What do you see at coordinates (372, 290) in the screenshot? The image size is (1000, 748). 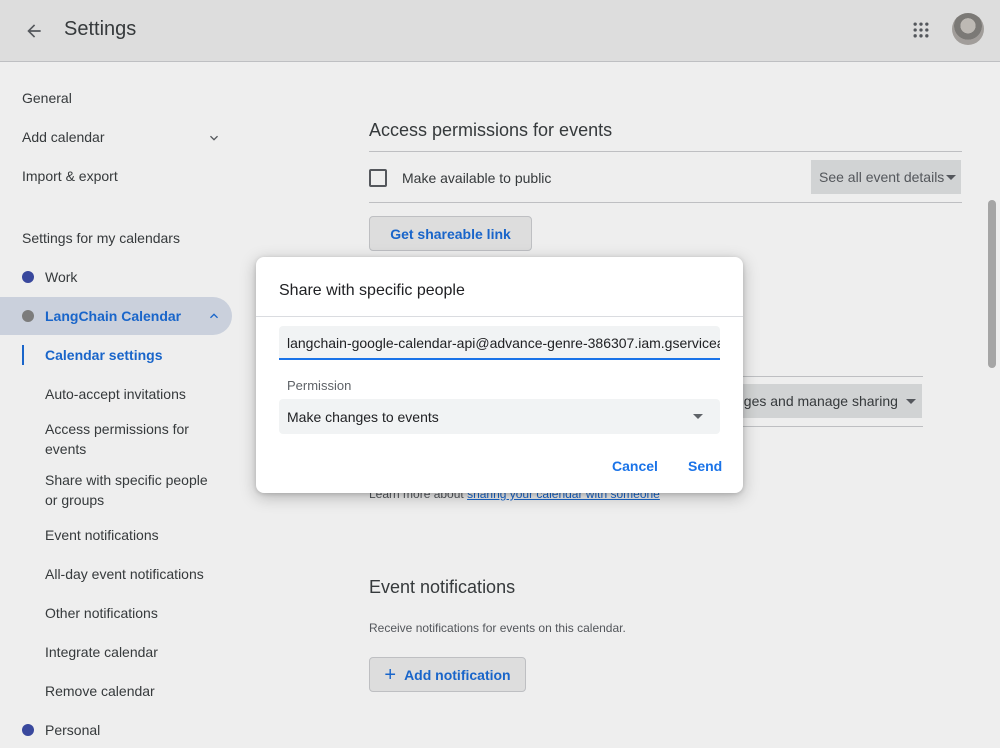 I see `dialog-title: Share with specific people` at bounding box center [372, 290].